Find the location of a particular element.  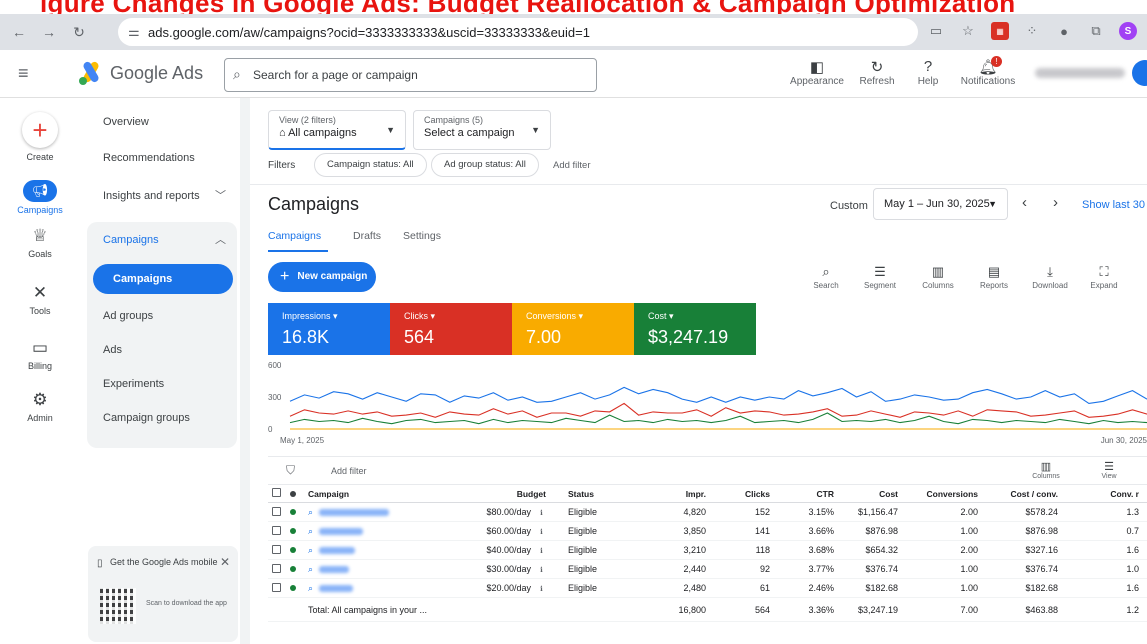

reports-tool-button: ▤ Reports is located at coordinates (994, 277).